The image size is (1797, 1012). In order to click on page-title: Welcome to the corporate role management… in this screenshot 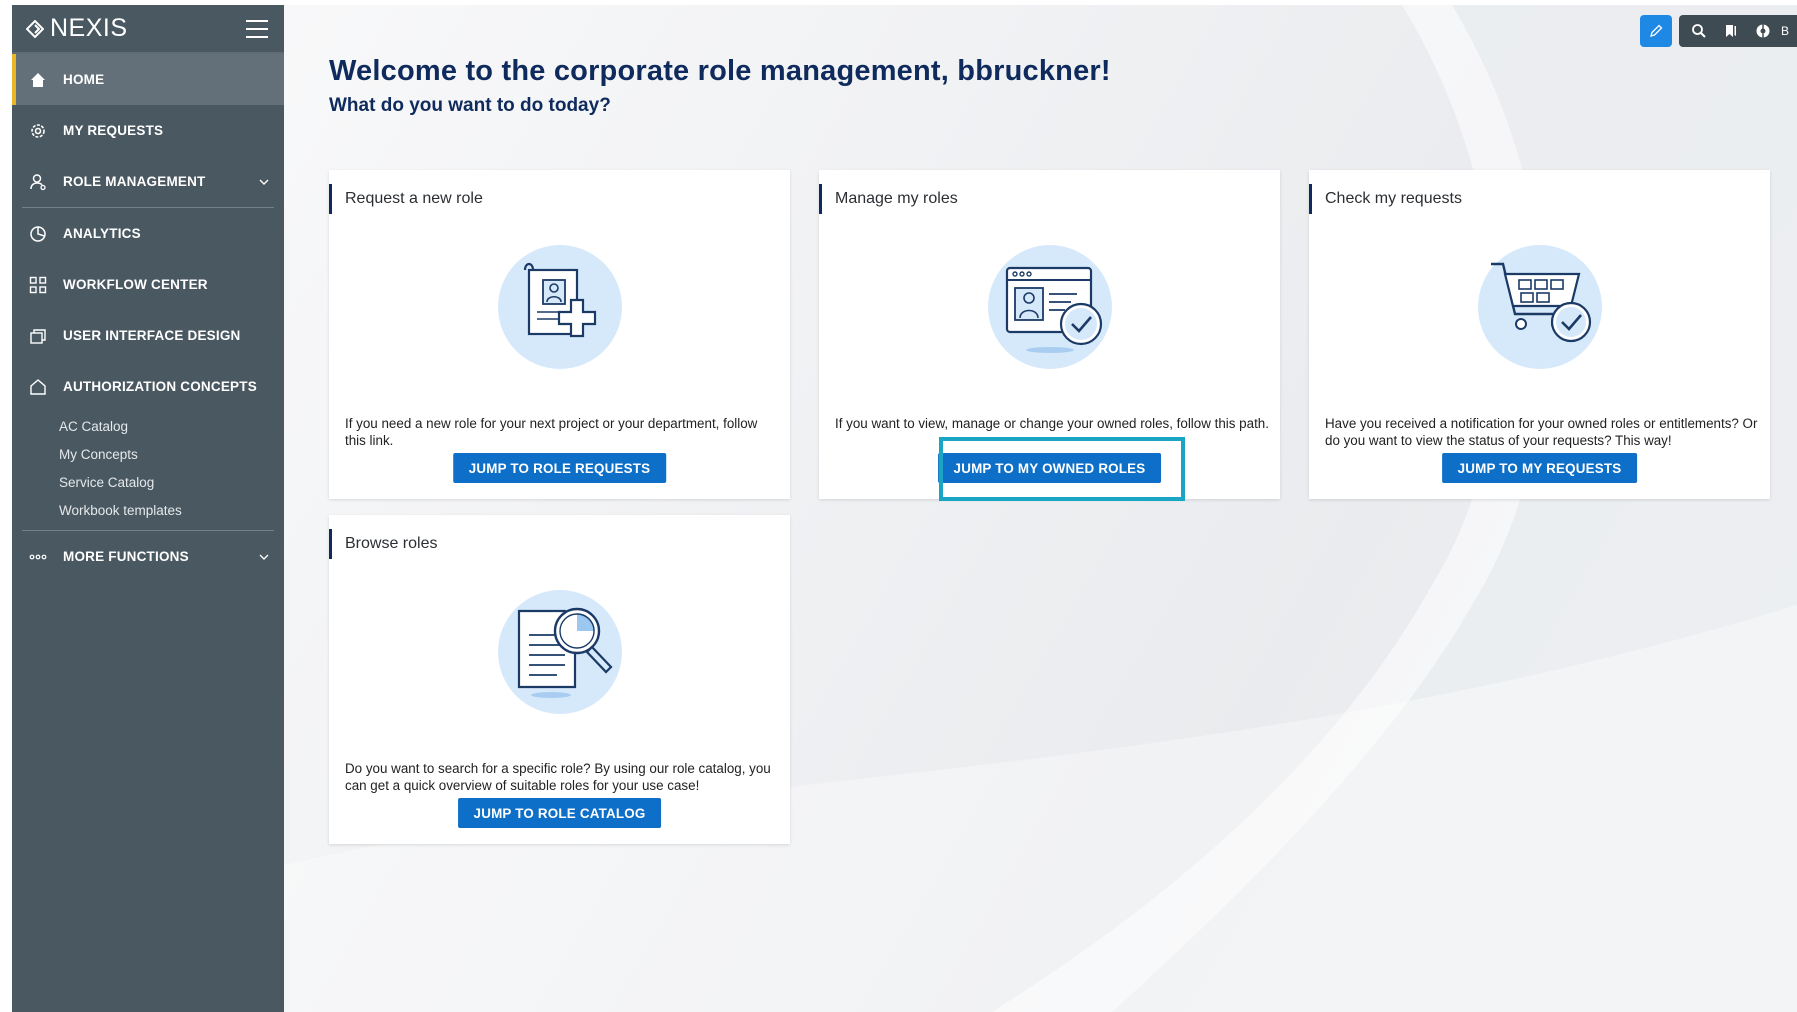, I will do `click(720, 71)`.